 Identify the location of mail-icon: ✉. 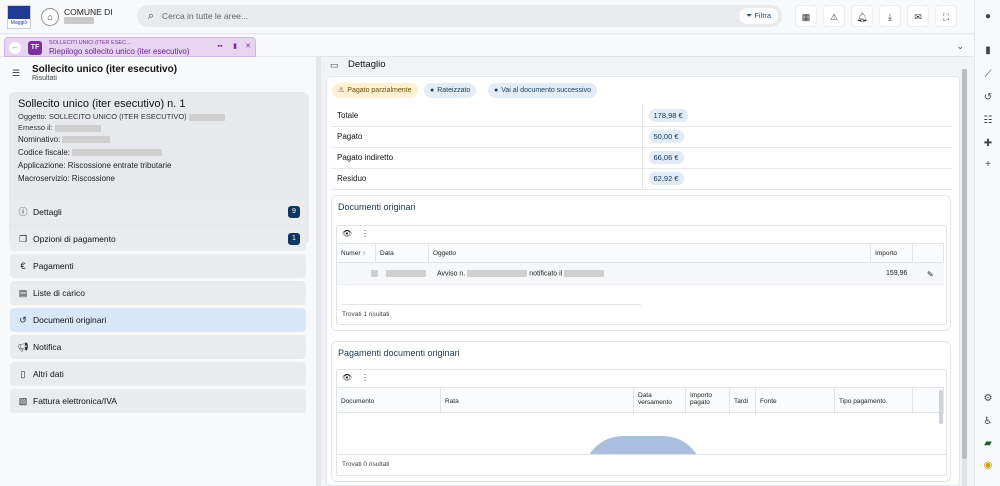
(918, 16).